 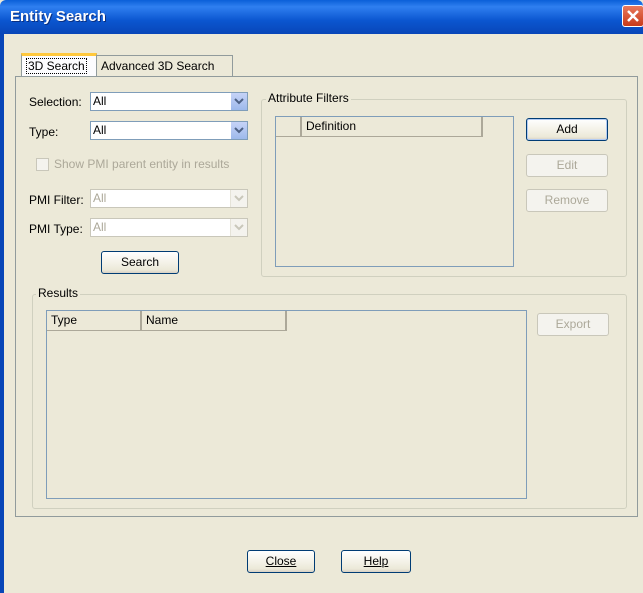 I want to click on show-pmi-label: Show PMI parent entity in results, so click(x=142, y=164).